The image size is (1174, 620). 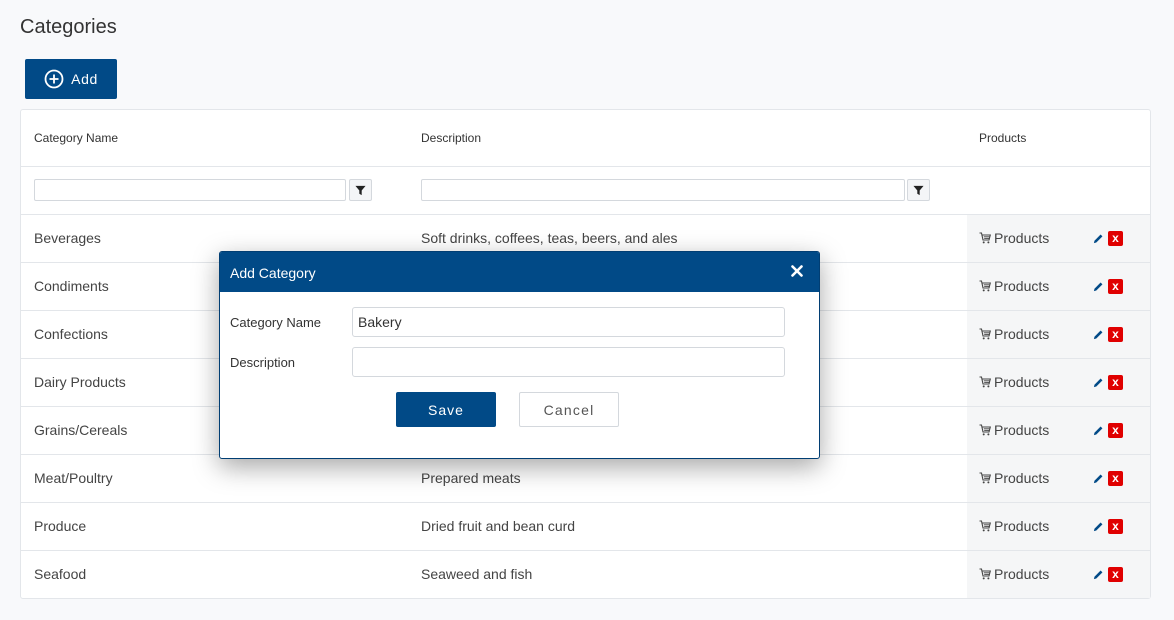 What do you see at coordinates (477, 574) in the screenshot?
I see `description-cell: Seaweed and fish` at bounding box center [477, 574].